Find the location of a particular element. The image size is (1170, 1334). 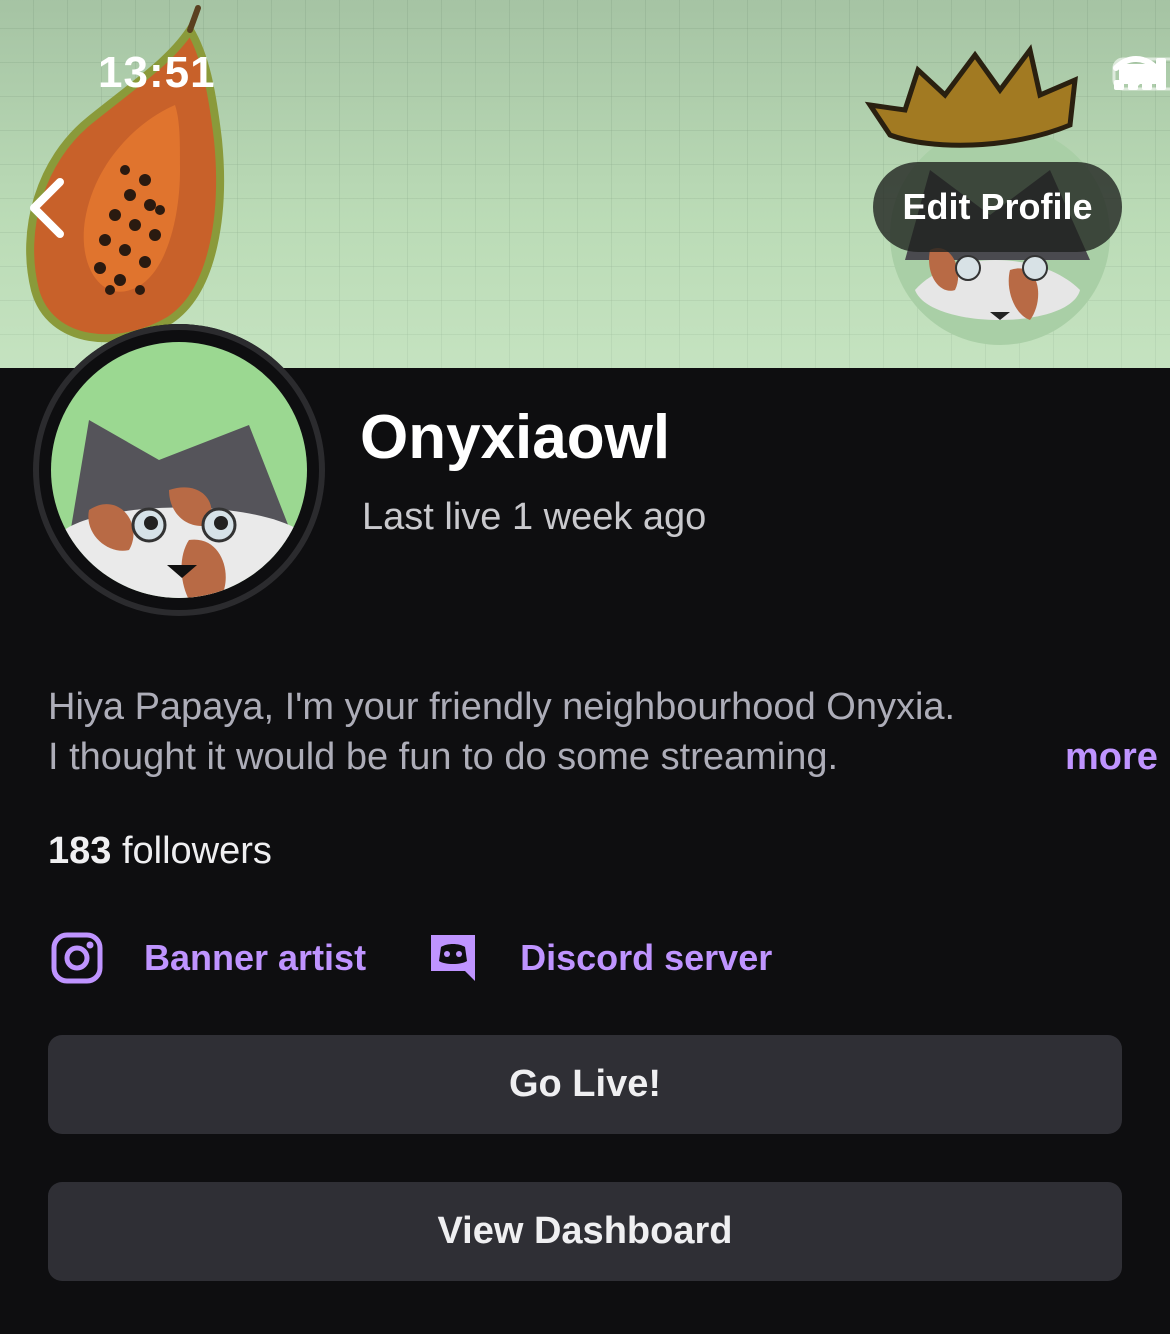

chevron-left-icon is located at coordinates (47, 208).